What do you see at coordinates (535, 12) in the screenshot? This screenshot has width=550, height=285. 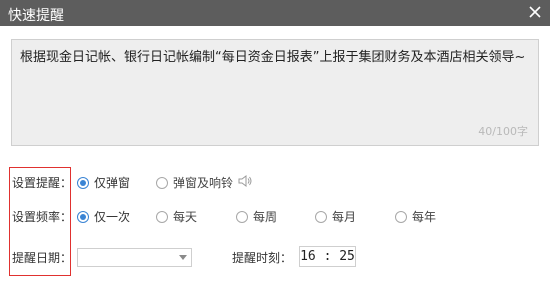 I see `close-icon` at bounding box center [535, 12].